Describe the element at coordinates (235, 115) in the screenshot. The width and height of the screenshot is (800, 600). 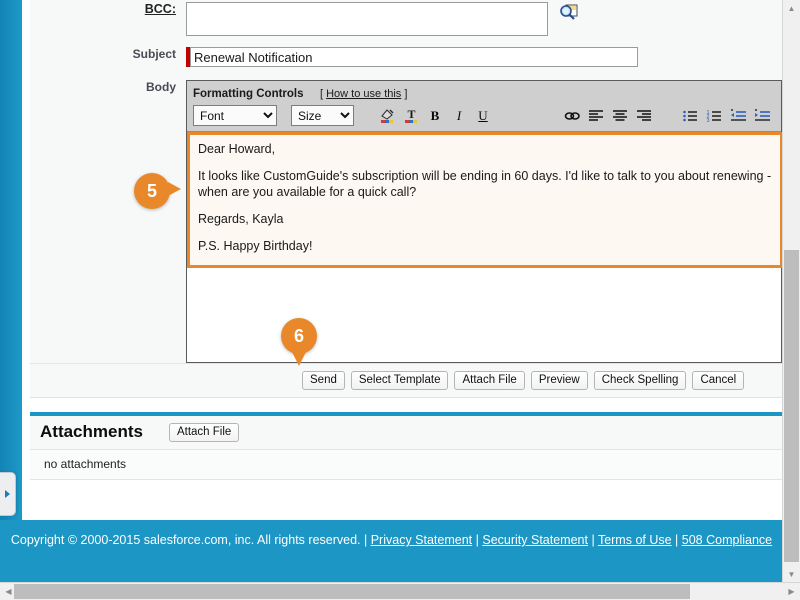
I see `font-family-select: Font` at that location.